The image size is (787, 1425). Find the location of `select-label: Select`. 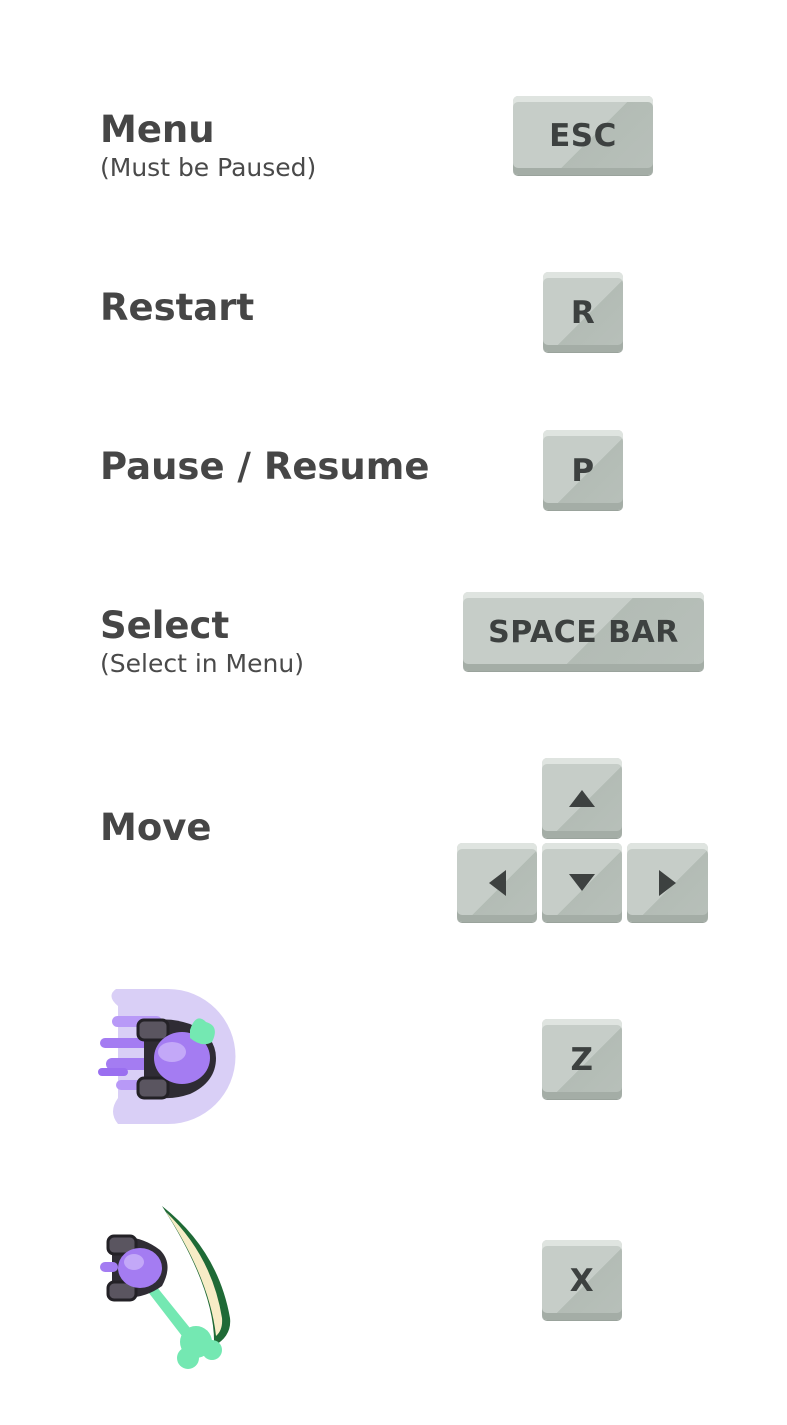

select-label: Select is located at coordinates (165, 625).